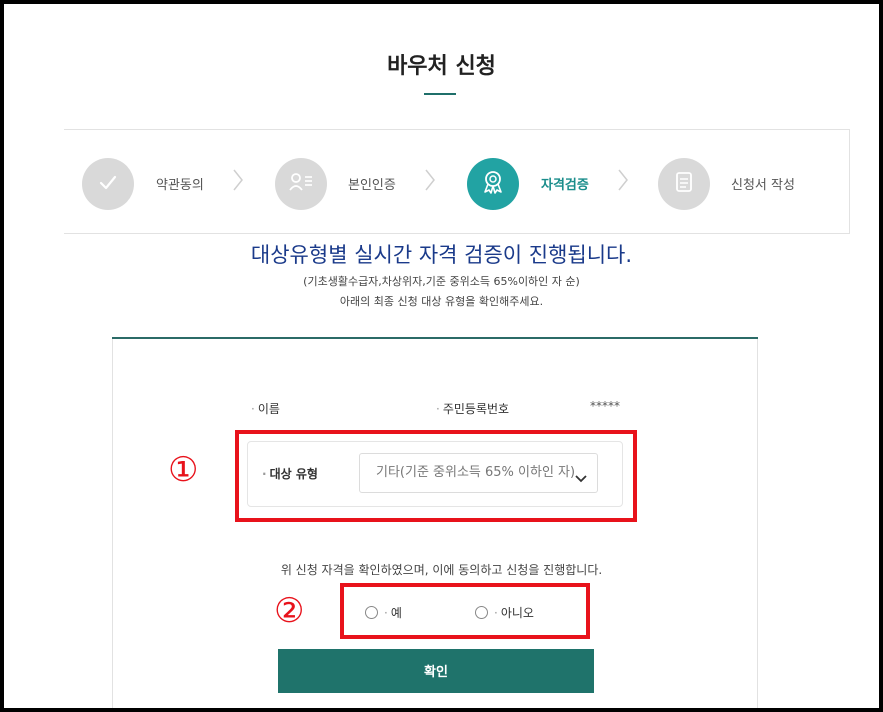  I want to click on headline: 대상유형별 실시간 자격 검증이 진행됩니다., so click(441, 255).